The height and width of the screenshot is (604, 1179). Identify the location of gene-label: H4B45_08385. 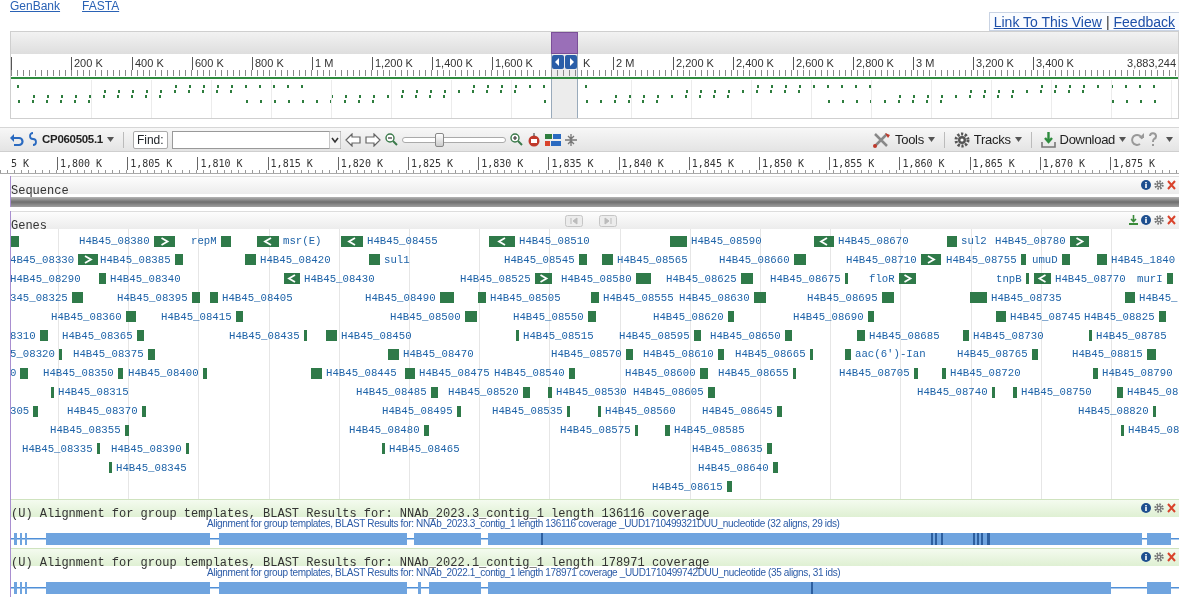
(135, 259).